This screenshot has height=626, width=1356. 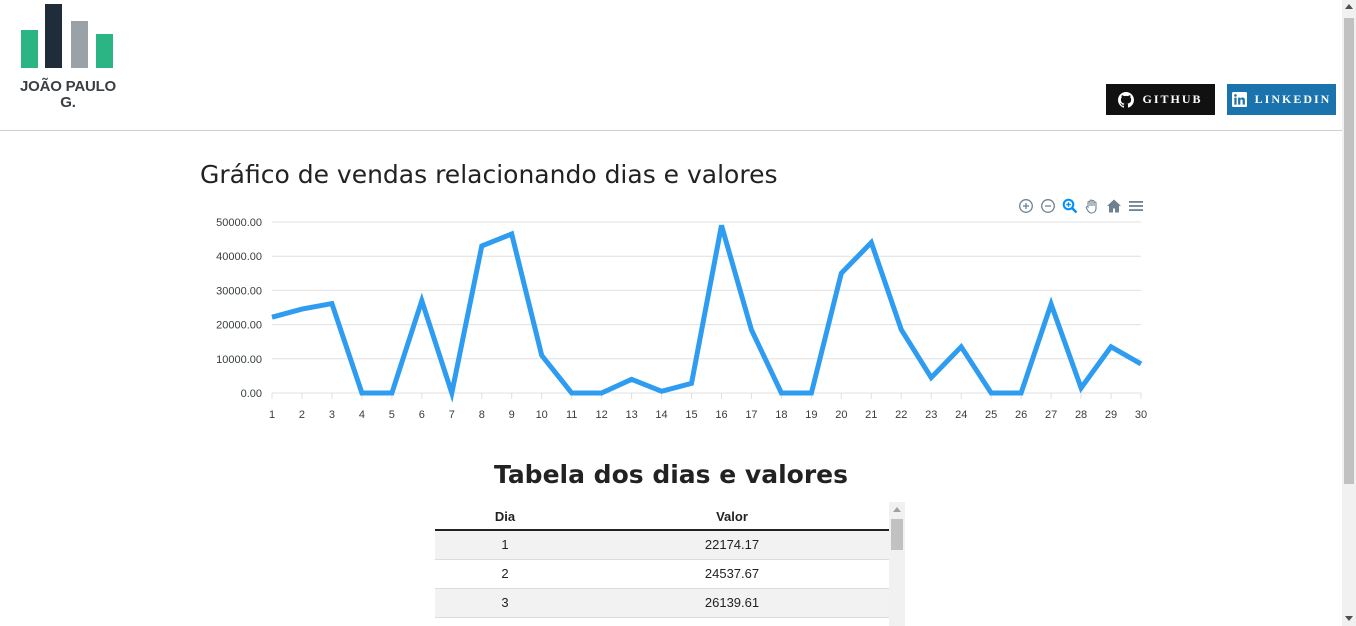 I want to click on github-label: GITHUB, so click(x=1172, y=99).